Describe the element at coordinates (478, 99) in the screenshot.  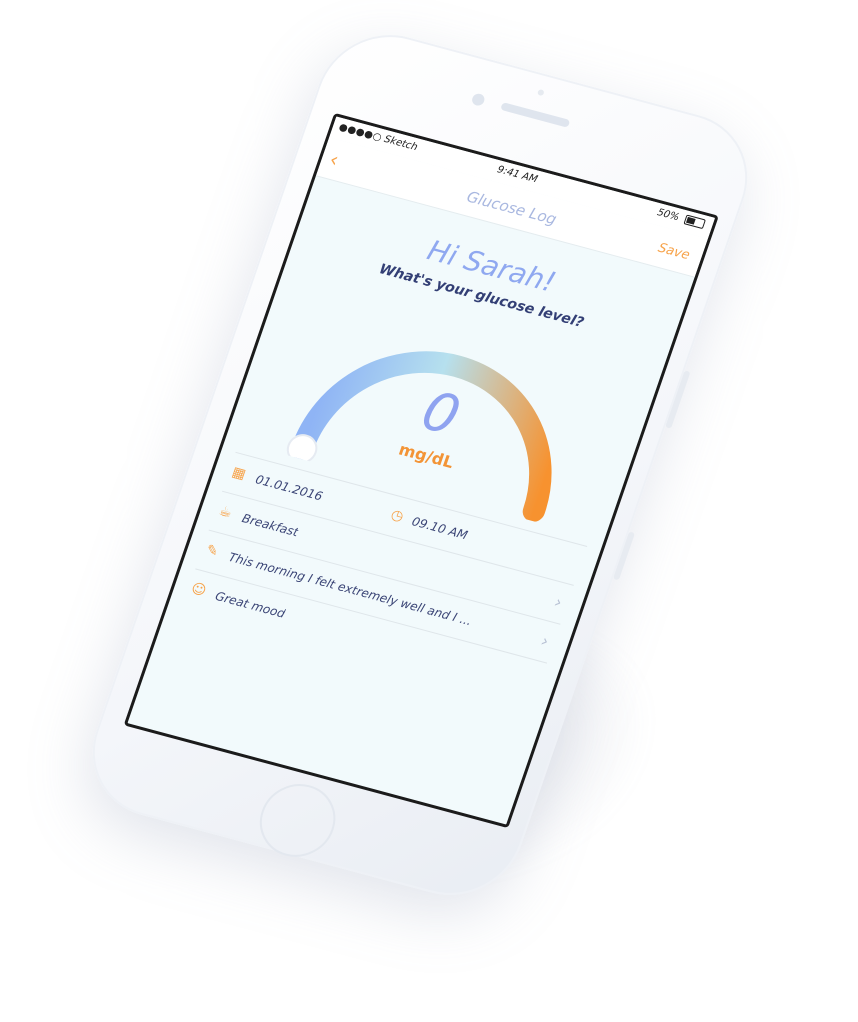
I see `front-camera` at that location.